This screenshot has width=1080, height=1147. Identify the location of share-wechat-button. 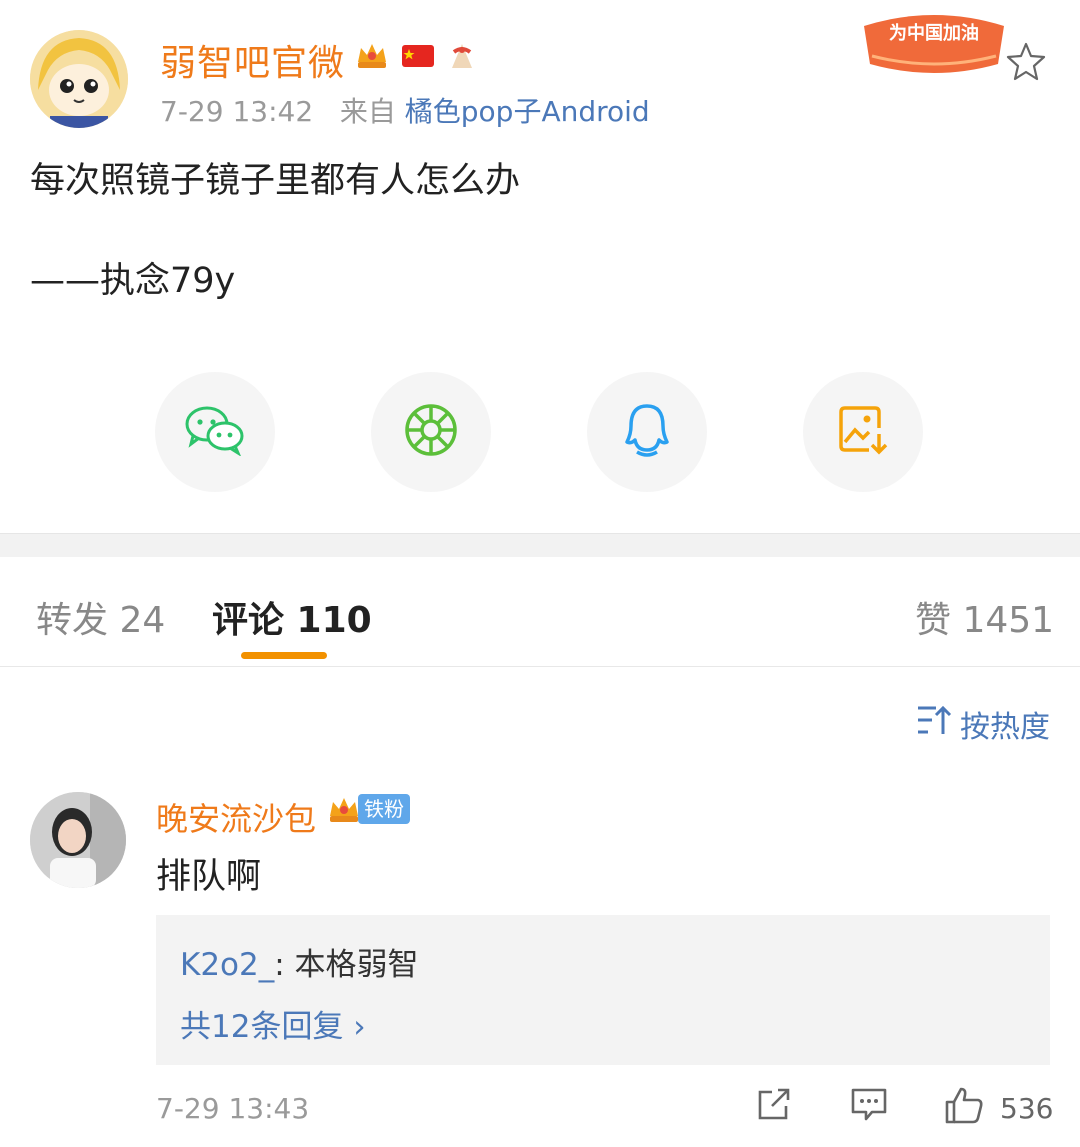
(215, 432).